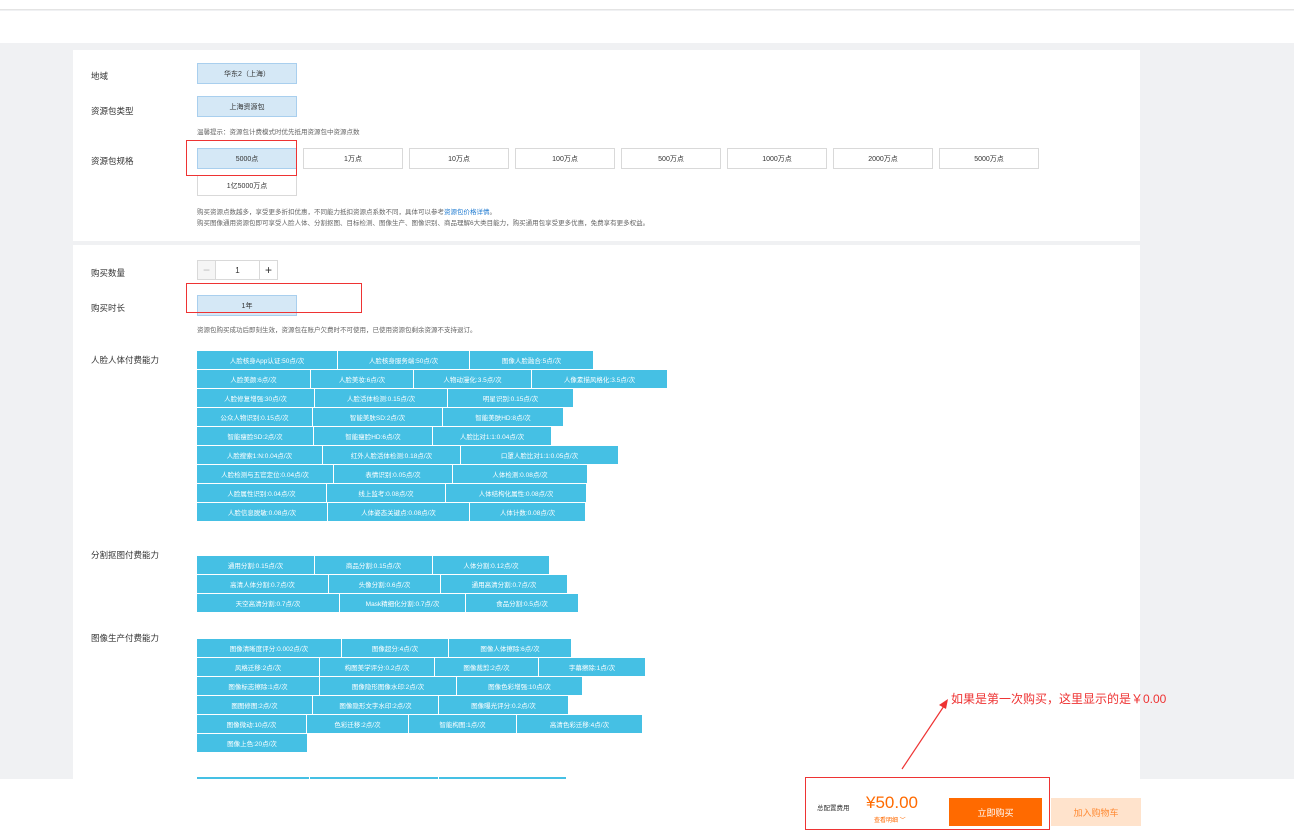 The width and height of the screenshot is (1294, 831). I want to click on region-option-selected: 华东2（上海）, so click(247, 73).